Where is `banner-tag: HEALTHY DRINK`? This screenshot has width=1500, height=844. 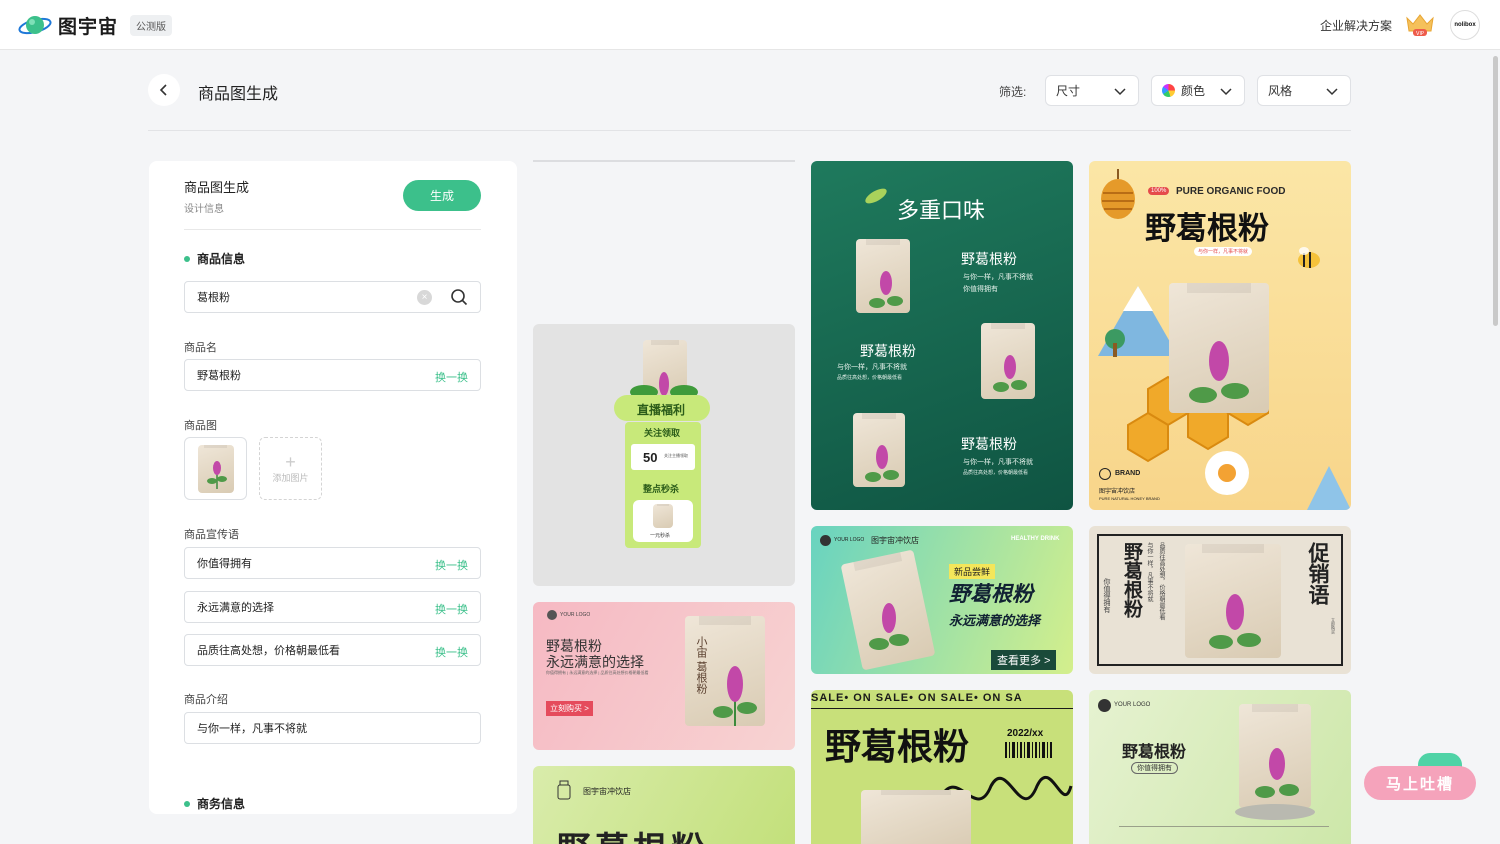
banner-tag: HEALTHY DRINK is located at coordinates (1035, 539).